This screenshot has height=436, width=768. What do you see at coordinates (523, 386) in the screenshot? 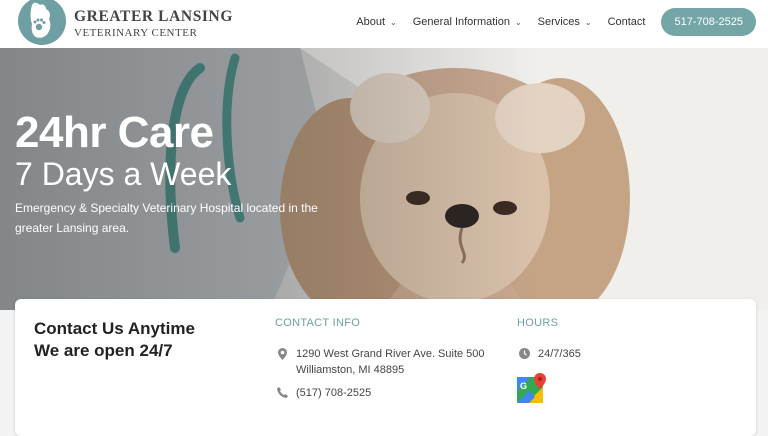
I see `svg-text: G` at bounding box center [523, 386].